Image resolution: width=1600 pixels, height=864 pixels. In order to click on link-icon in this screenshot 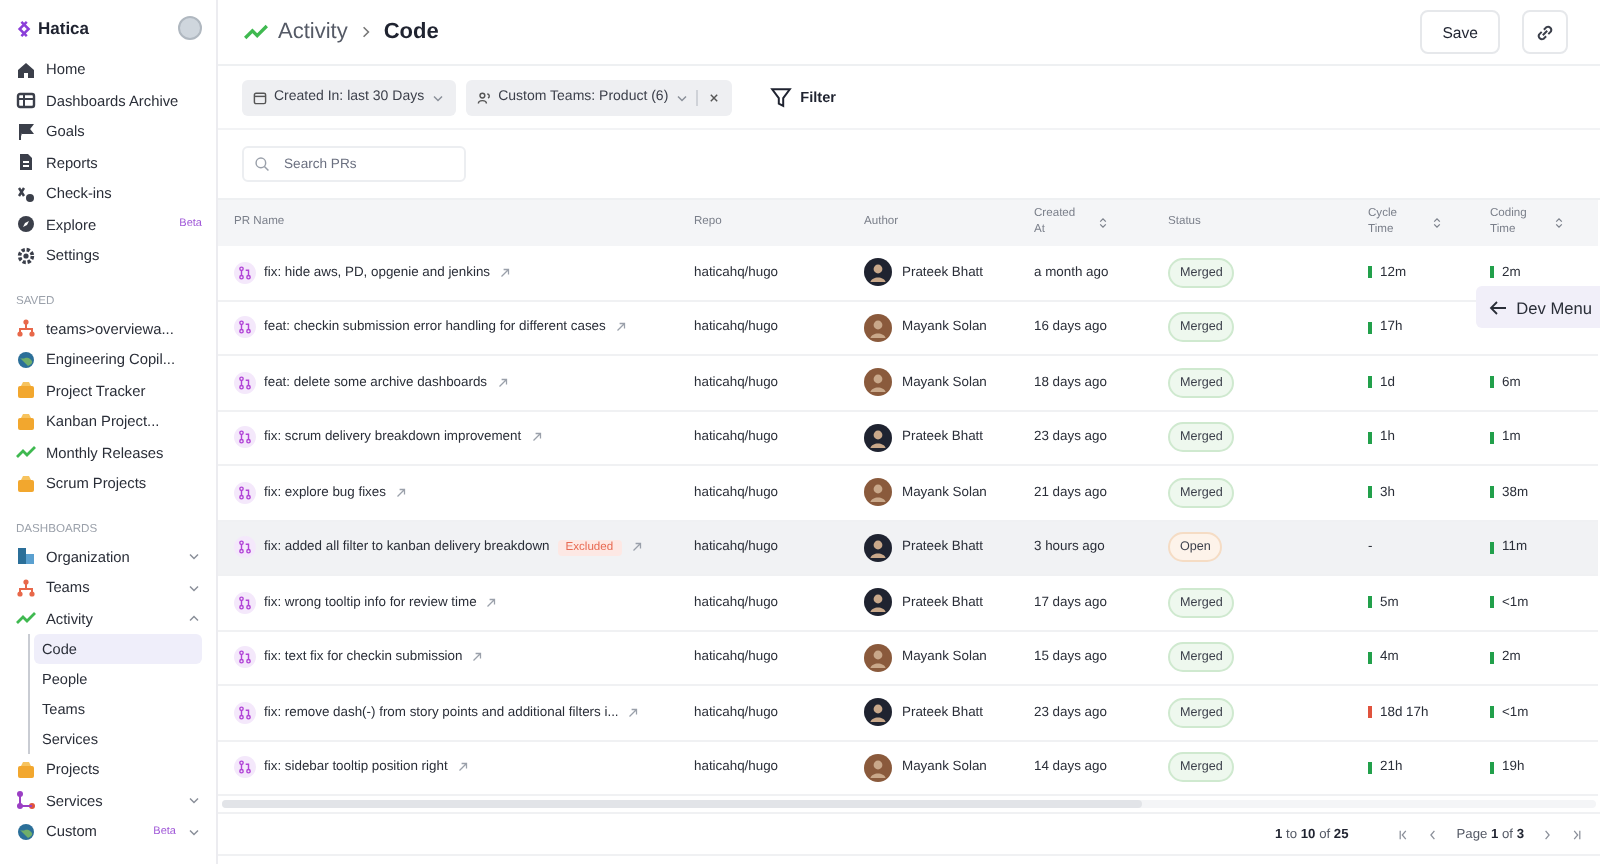, I will do `click(1545, 32)`.